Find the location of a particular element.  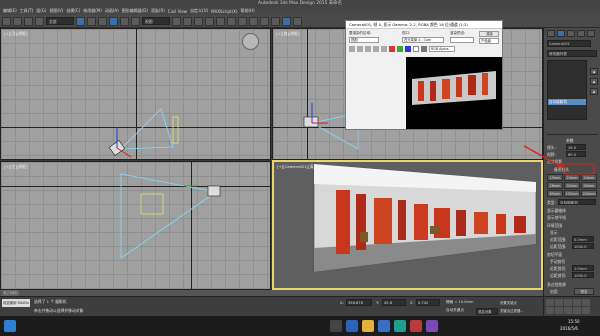

preset-select is located at coordinates (462, 40).